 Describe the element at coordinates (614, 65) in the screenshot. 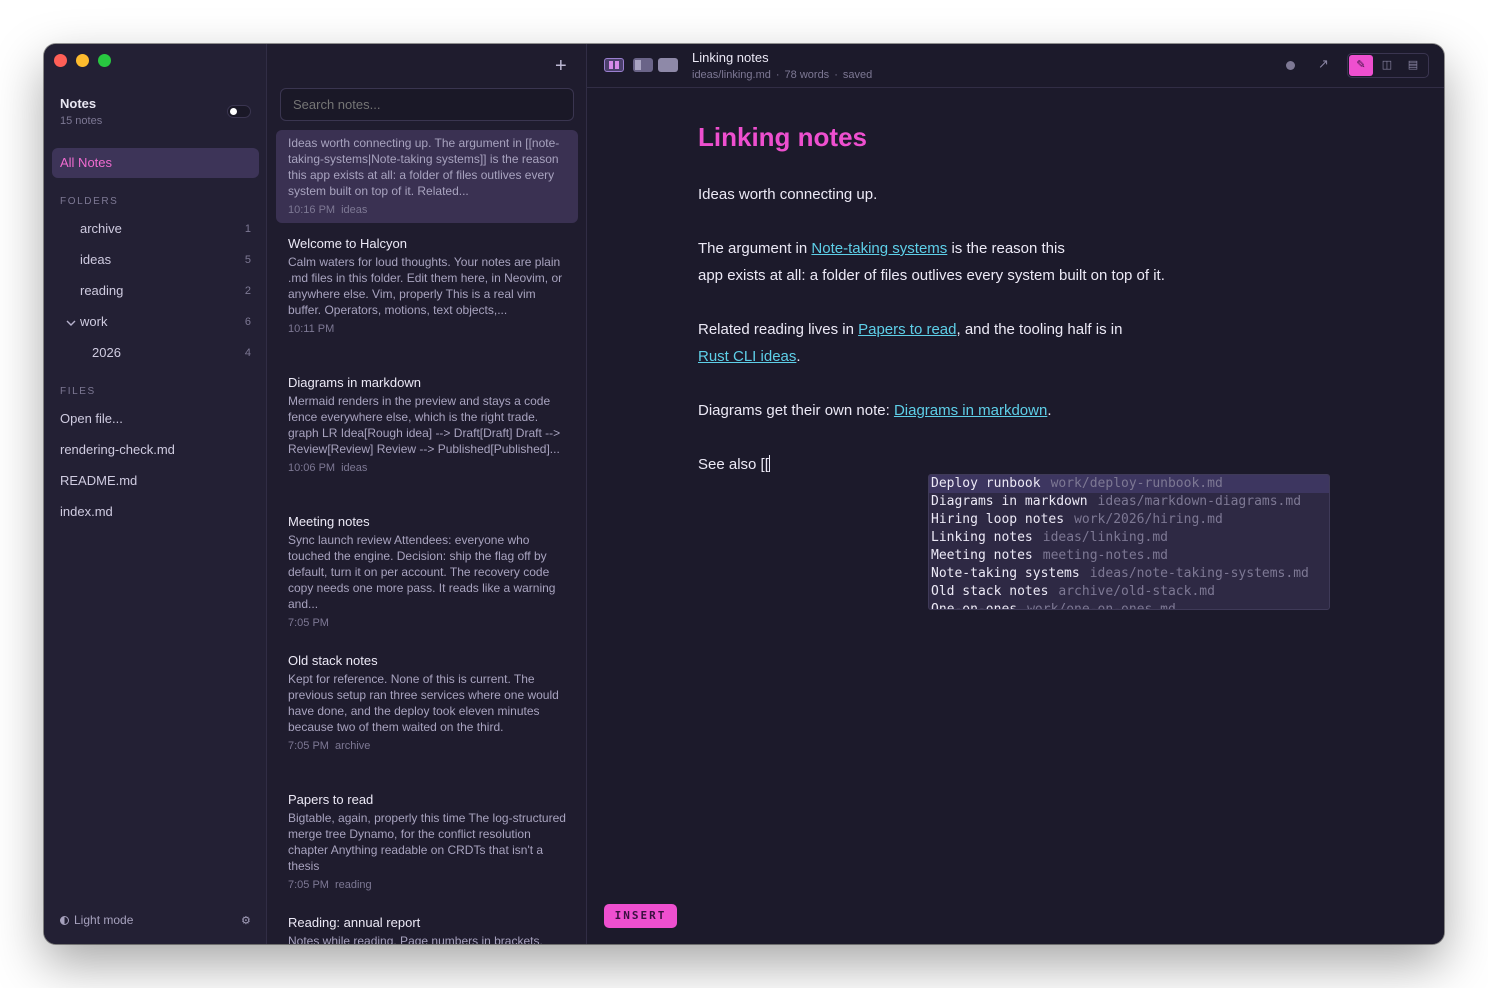

I see `three-pane-layout-icon` at that location.